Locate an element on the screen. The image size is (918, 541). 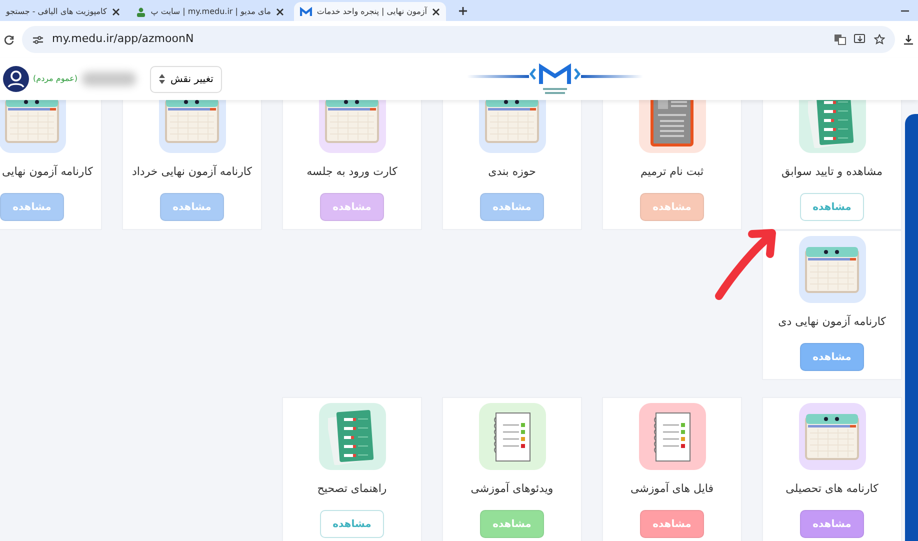
card-title: کارنامه آزمون نهایی خرداد is located at coordinates (192, 172).